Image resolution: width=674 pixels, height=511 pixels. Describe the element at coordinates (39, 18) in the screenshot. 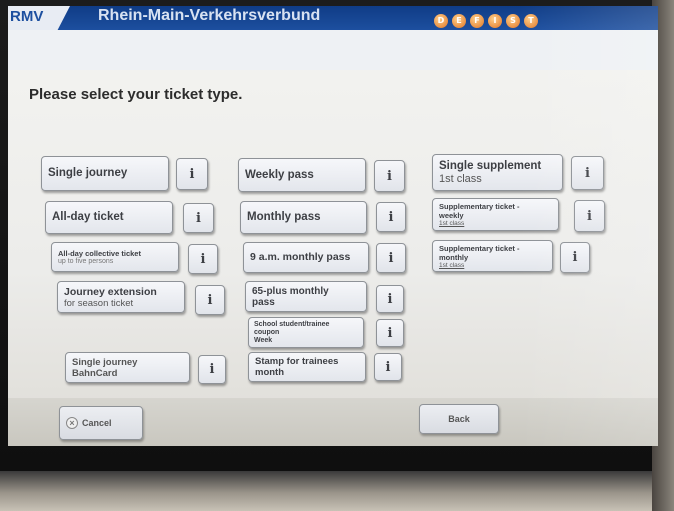

I see `rmv-logo: RMV` at that location.